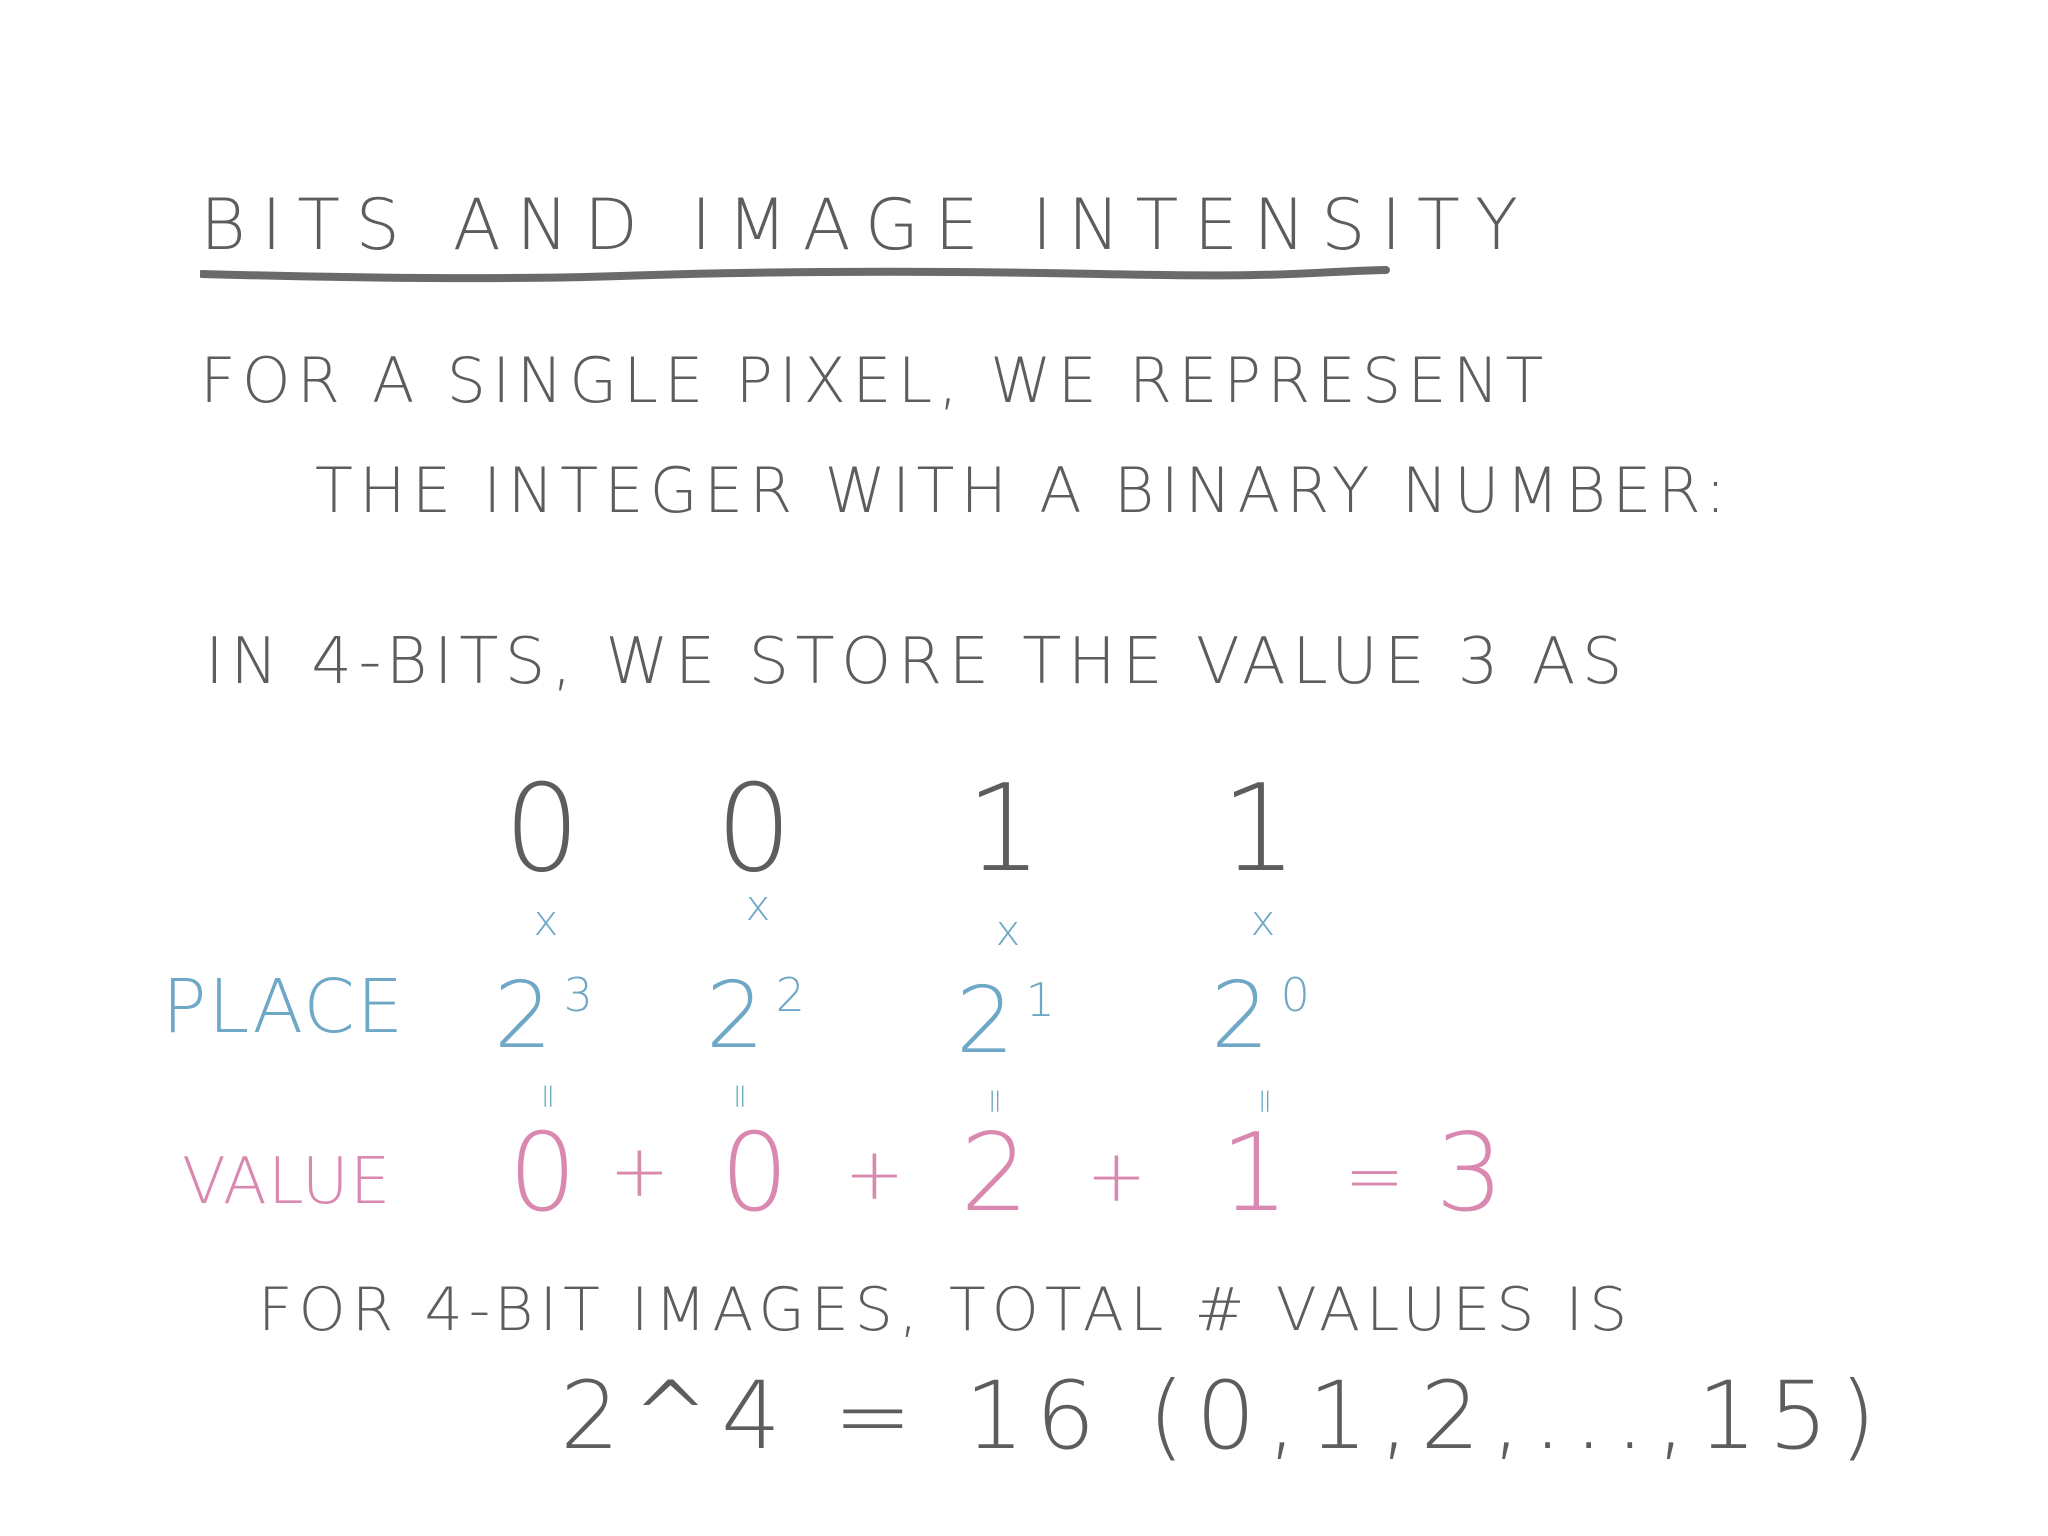 Image resolution: width=2048 pixels, height=1536 pixels. I want to click on intro-line-2: THE INTEGER WITH A BINARY NUMBER:, so click(1024, 490).